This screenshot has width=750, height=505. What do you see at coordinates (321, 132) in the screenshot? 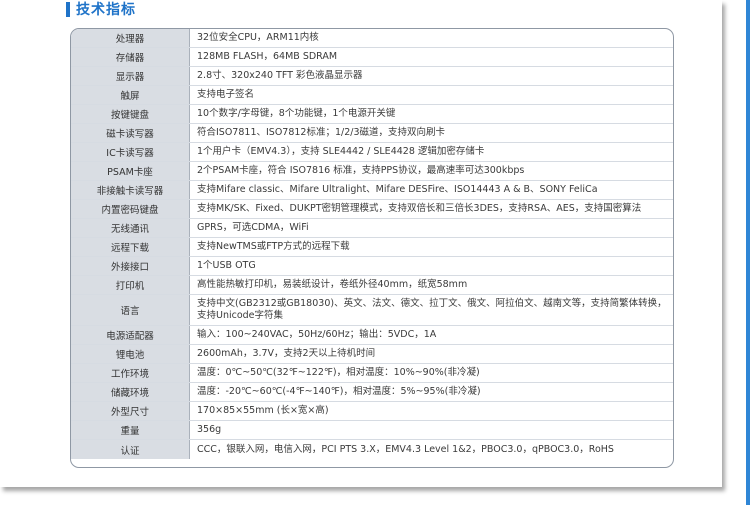
I see `spec-value: 符合ISO7811、ISO7812标准；1/2/3磁道，支持双向刷卡` at bounding box center [321, 132].